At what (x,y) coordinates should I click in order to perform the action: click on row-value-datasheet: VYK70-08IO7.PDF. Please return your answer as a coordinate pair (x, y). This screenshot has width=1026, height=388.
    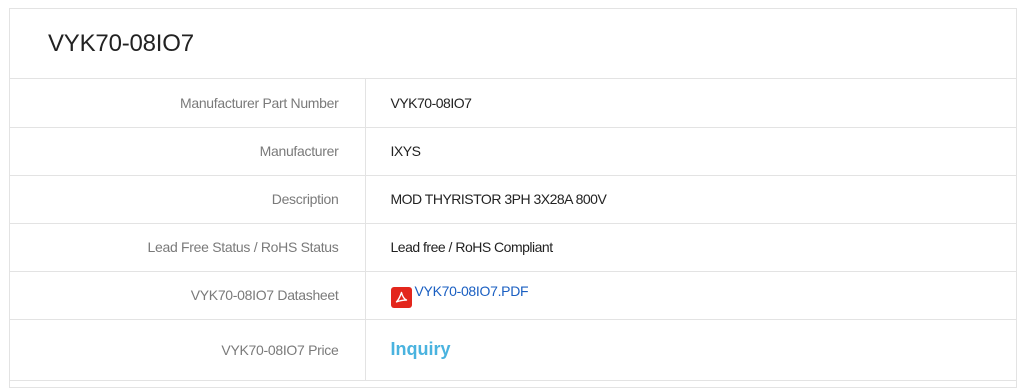
    Looking at the image, I should click on (691, 295).